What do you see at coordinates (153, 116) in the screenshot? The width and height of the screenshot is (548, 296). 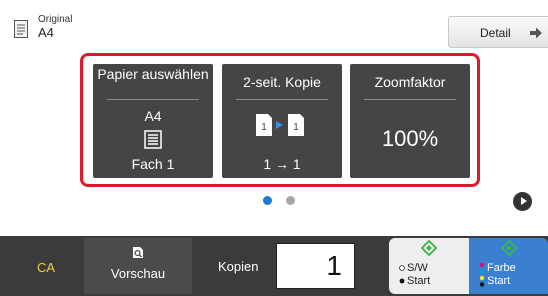 I see `paper-size-value: A4` at bounding box center [153, 116].